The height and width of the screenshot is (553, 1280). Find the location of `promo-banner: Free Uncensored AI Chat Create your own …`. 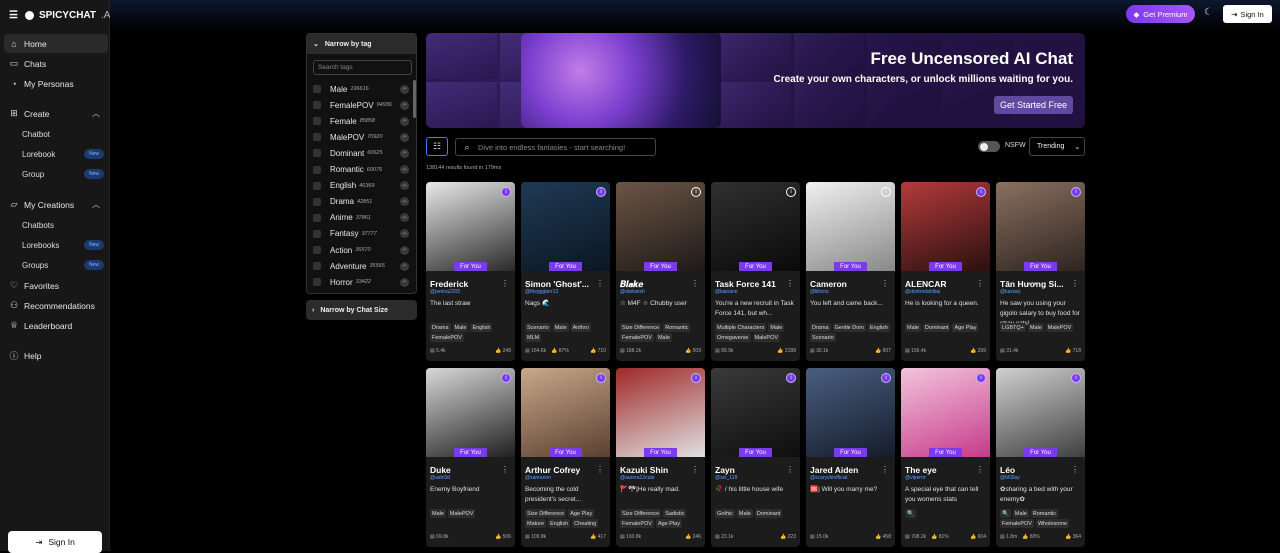

promo-banner: Free Uncensored AI Chat Create your own … is located at coordinates (755, 80).